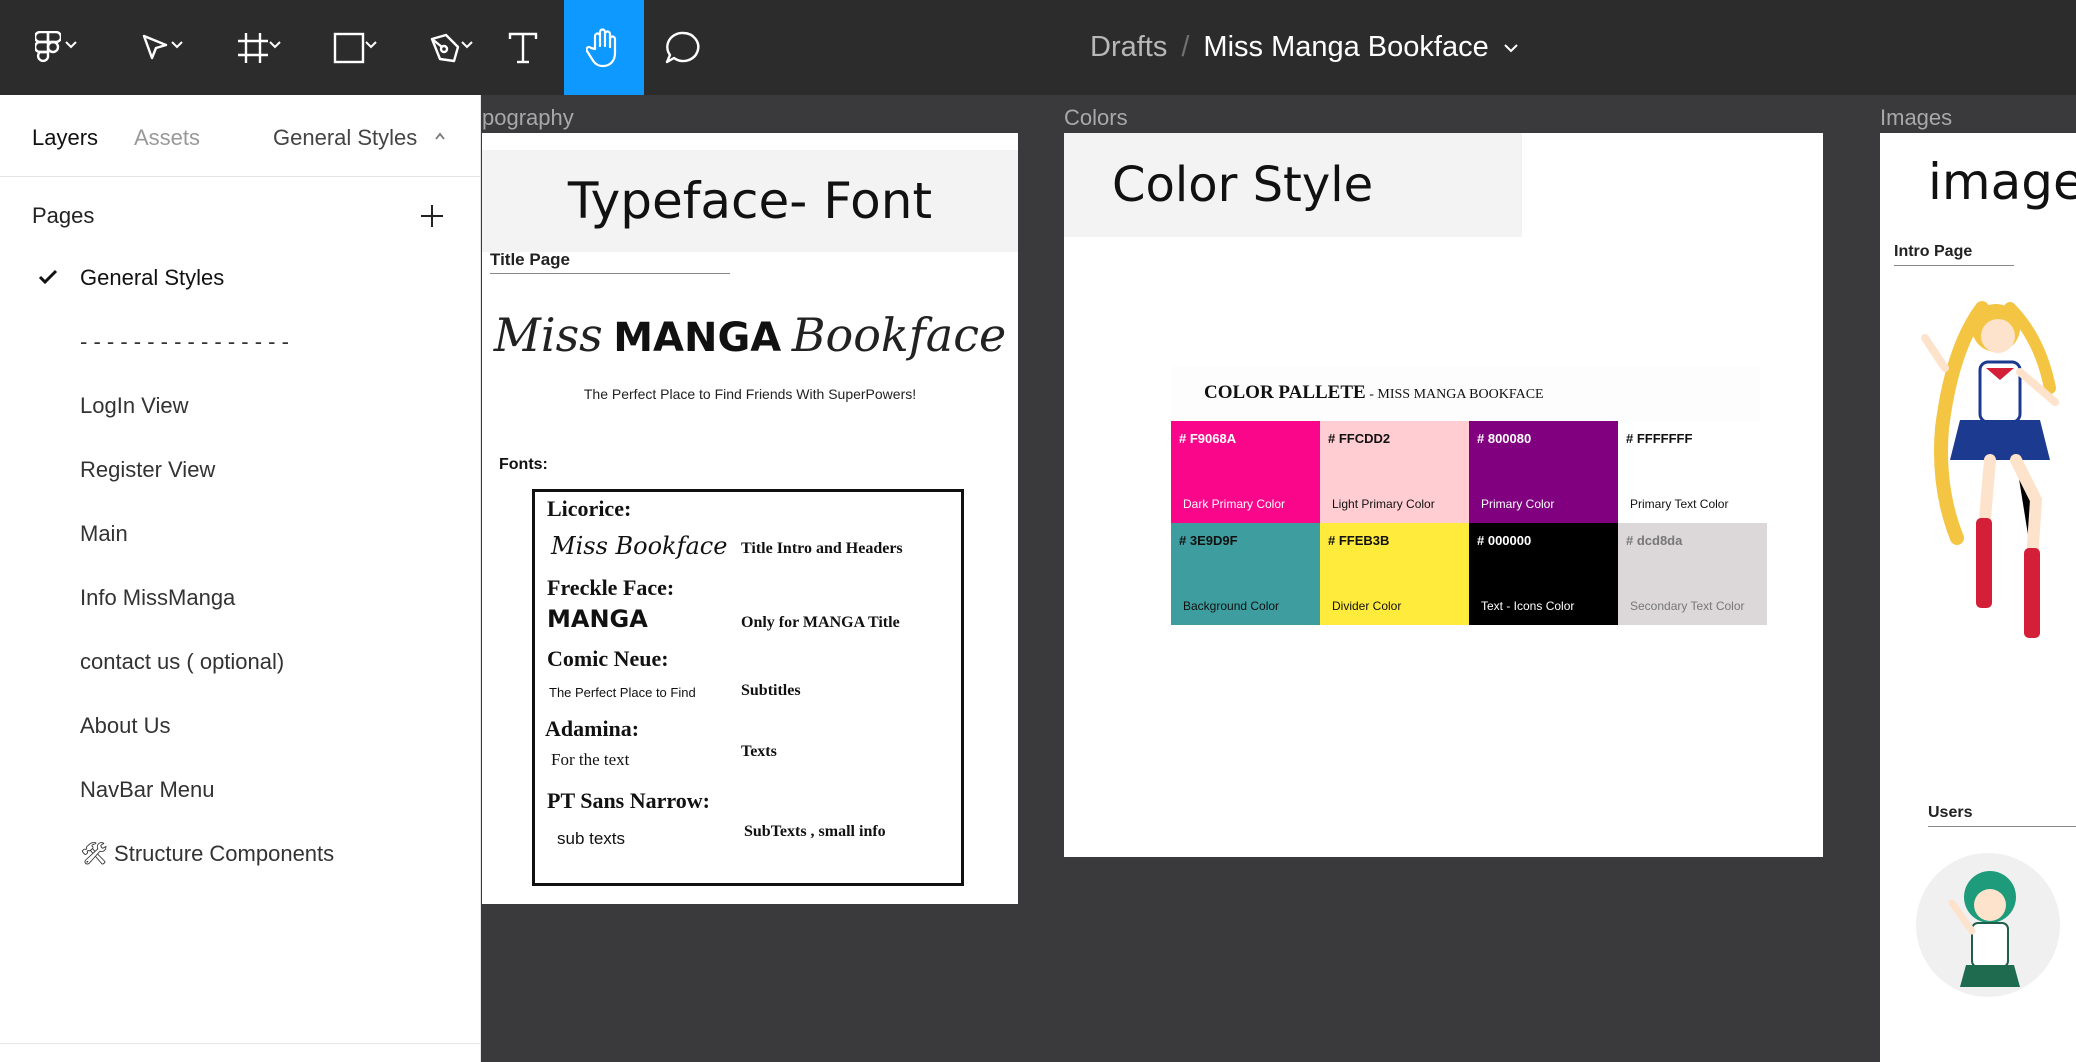  I want to click on color-swatch: # FFFFFFF Primary Text Color, so click(1692, 472).